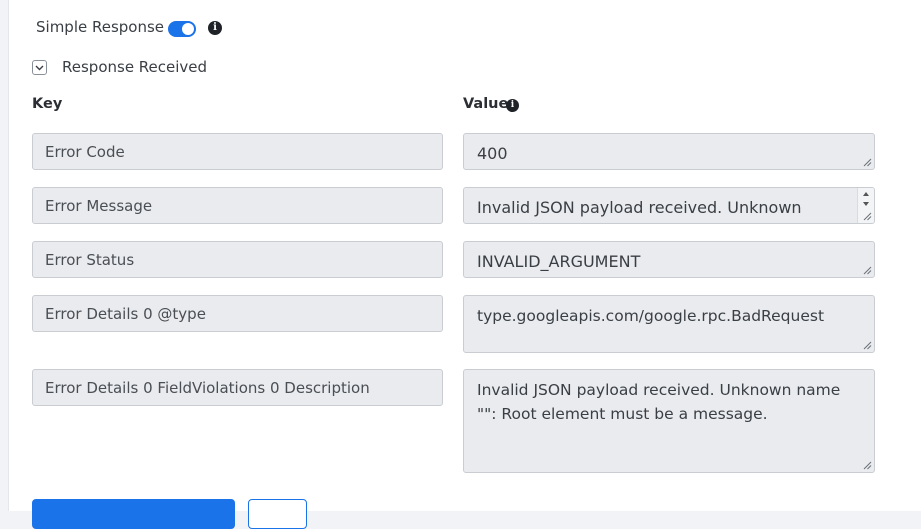 The width and height of the screenshot is (921, 529). Describe the element at coordinates (47, 104) in the screenshot. I see `key-column-header: Key` at that location.